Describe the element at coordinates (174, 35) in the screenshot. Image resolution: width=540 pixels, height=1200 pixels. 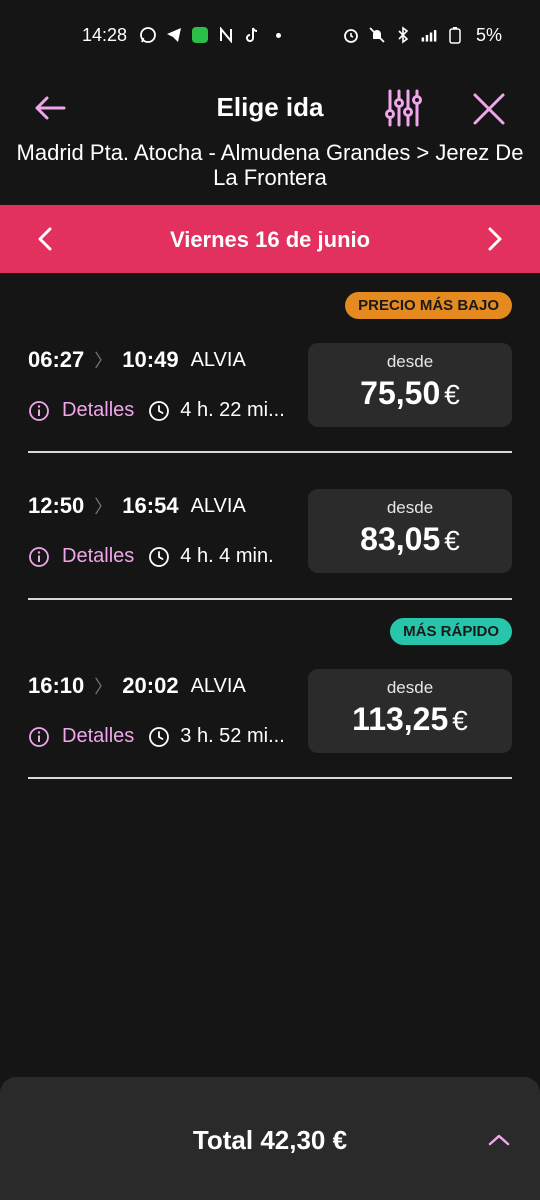
I see `telegram-icon` at that location.